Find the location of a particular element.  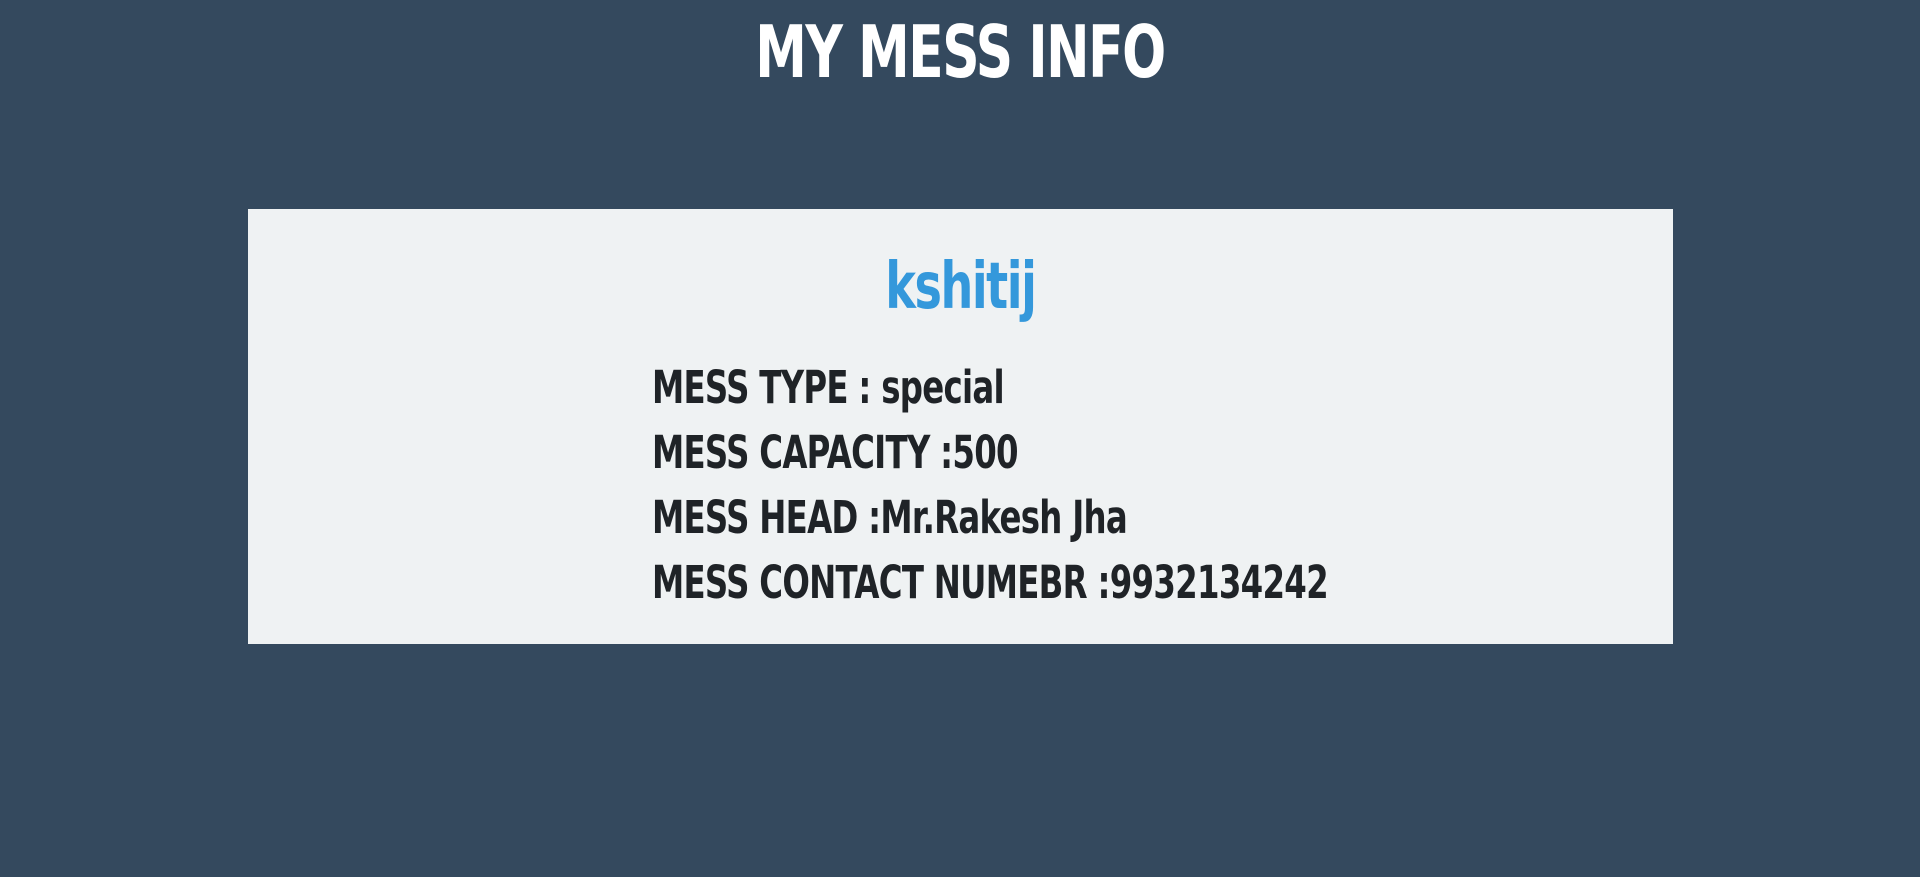

mess-contact-row: MESS CONTACT NUMEBR :9932134242 is located at coordinates (990, 582).